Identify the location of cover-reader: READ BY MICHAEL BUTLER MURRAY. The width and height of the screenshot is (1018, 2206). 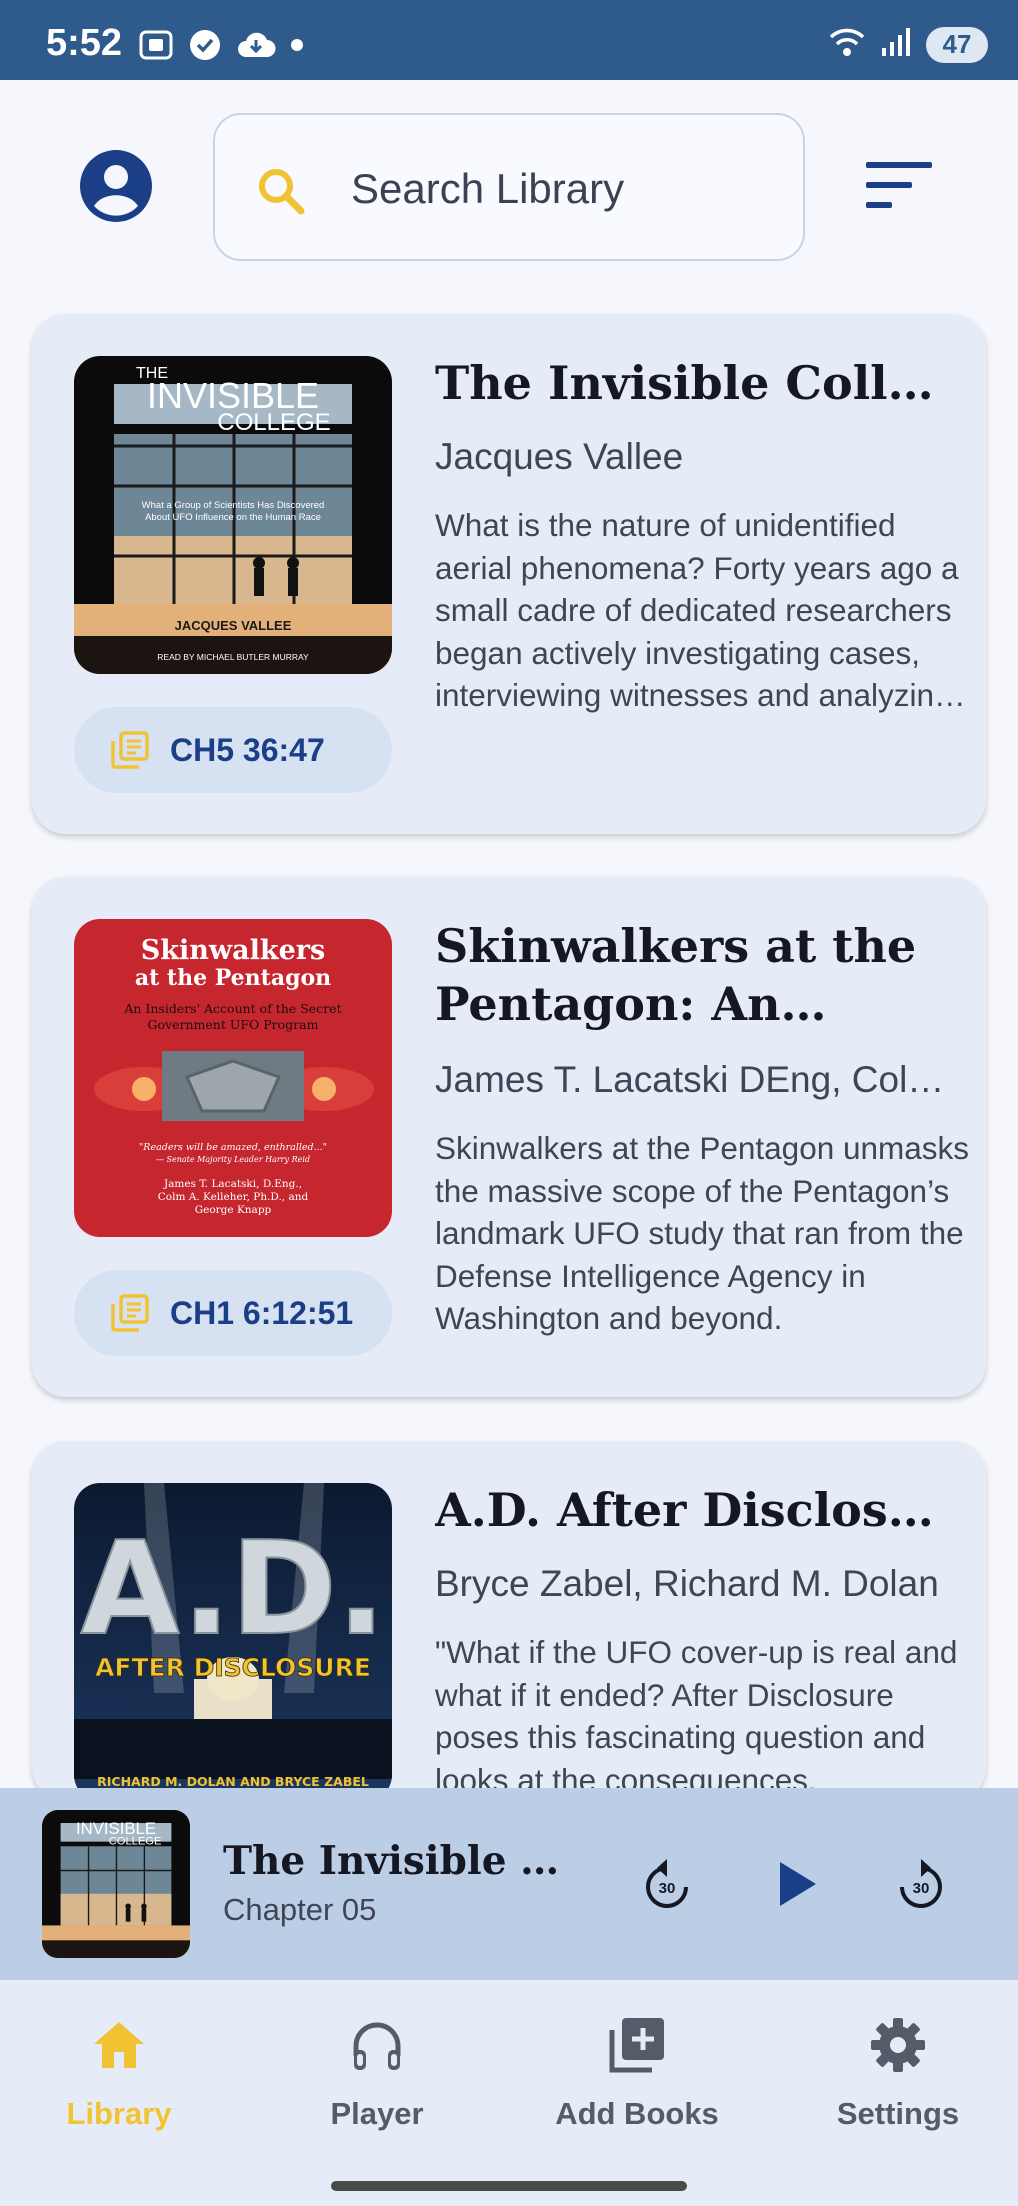
(233, 657).